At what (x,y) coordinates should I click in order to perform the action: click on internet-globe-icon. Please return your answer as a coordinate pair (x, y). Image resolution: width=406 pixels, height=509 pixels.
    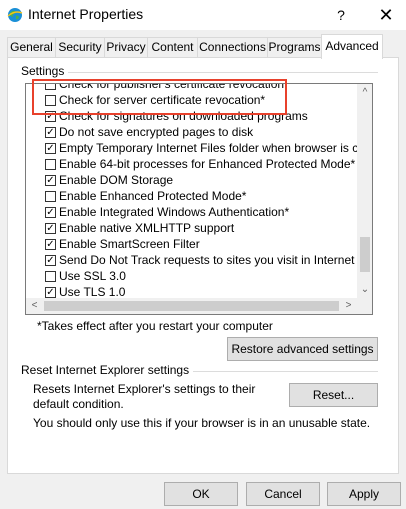
    Looking at the image, I should click on (15, 15).